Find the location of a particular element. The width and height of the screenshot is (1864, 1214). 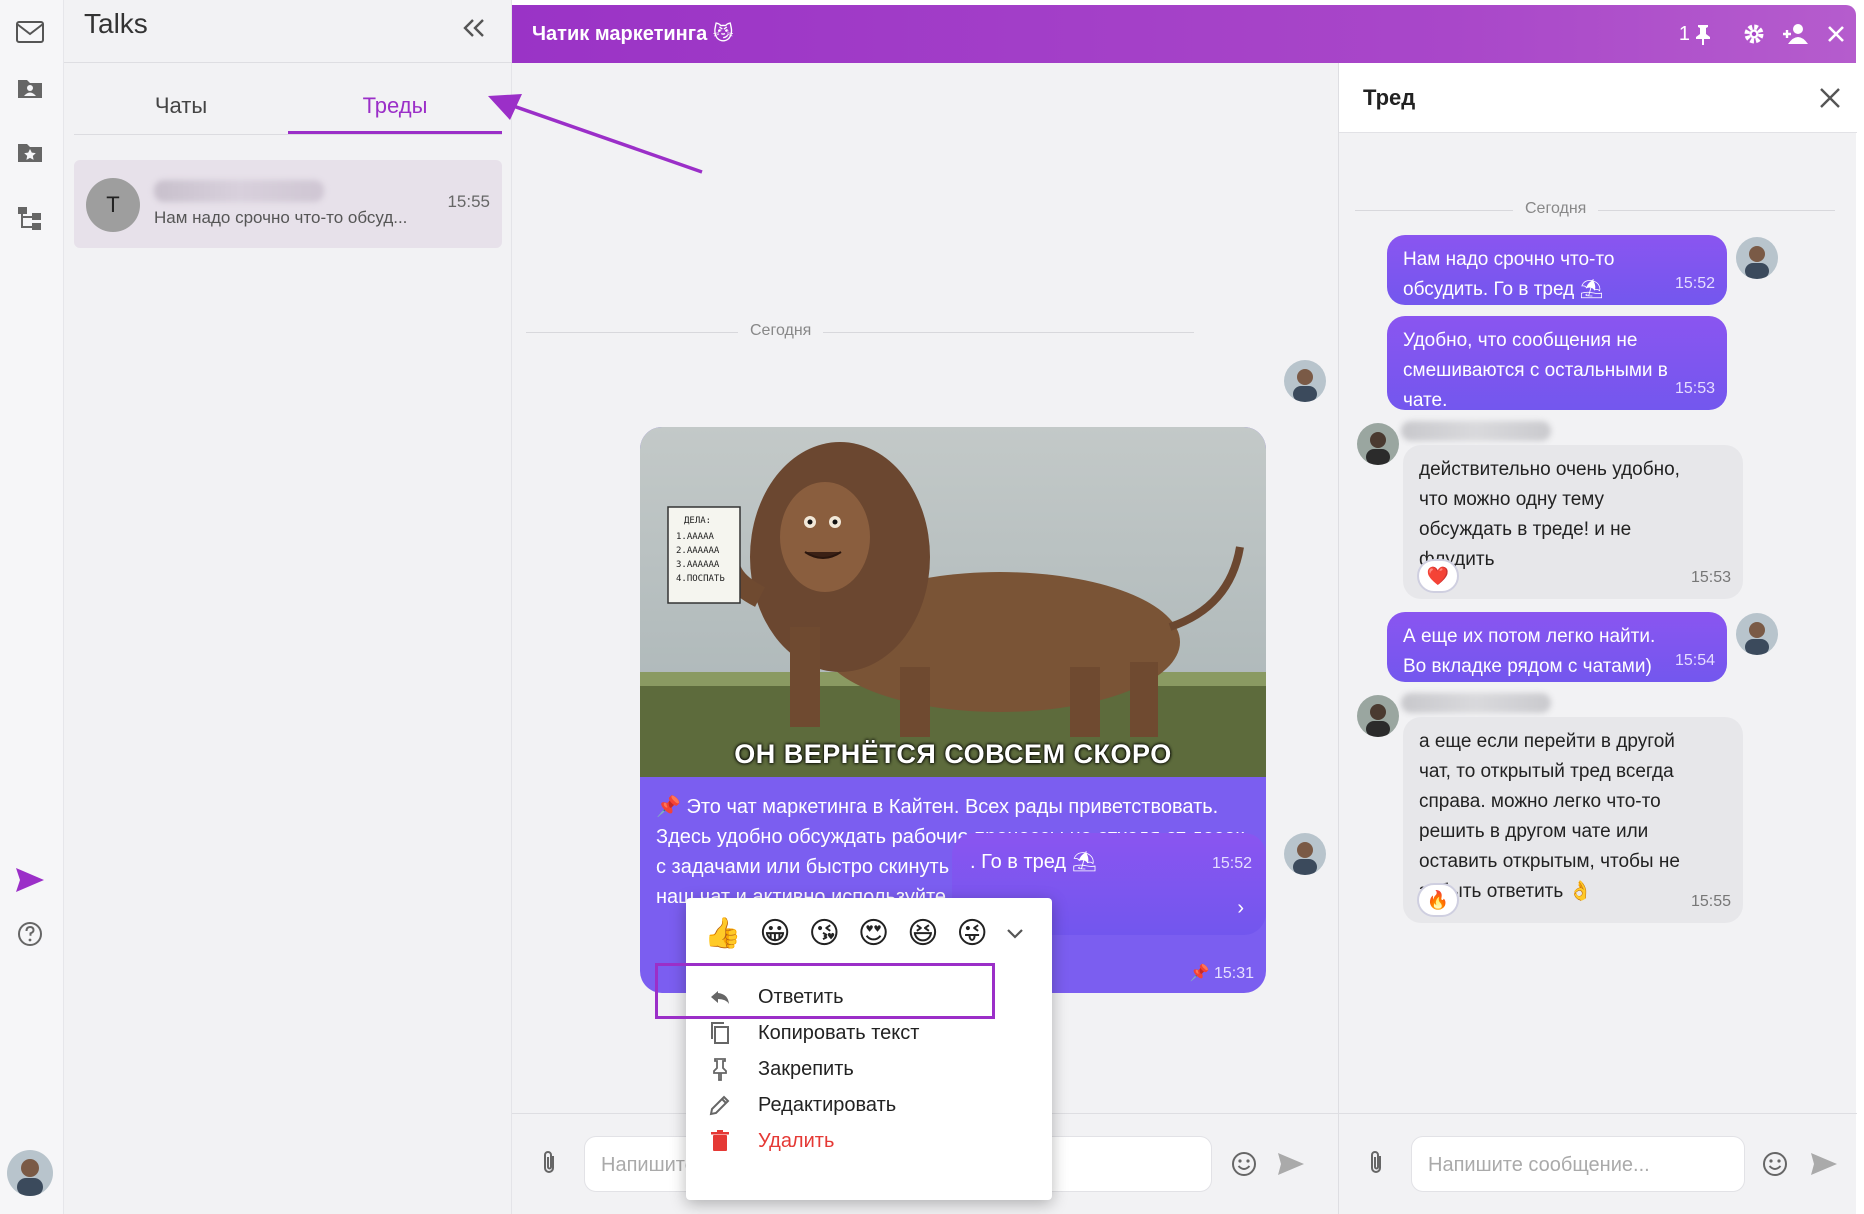

menu-item-label: Копировать текст is located at coordinates (839, 1032).